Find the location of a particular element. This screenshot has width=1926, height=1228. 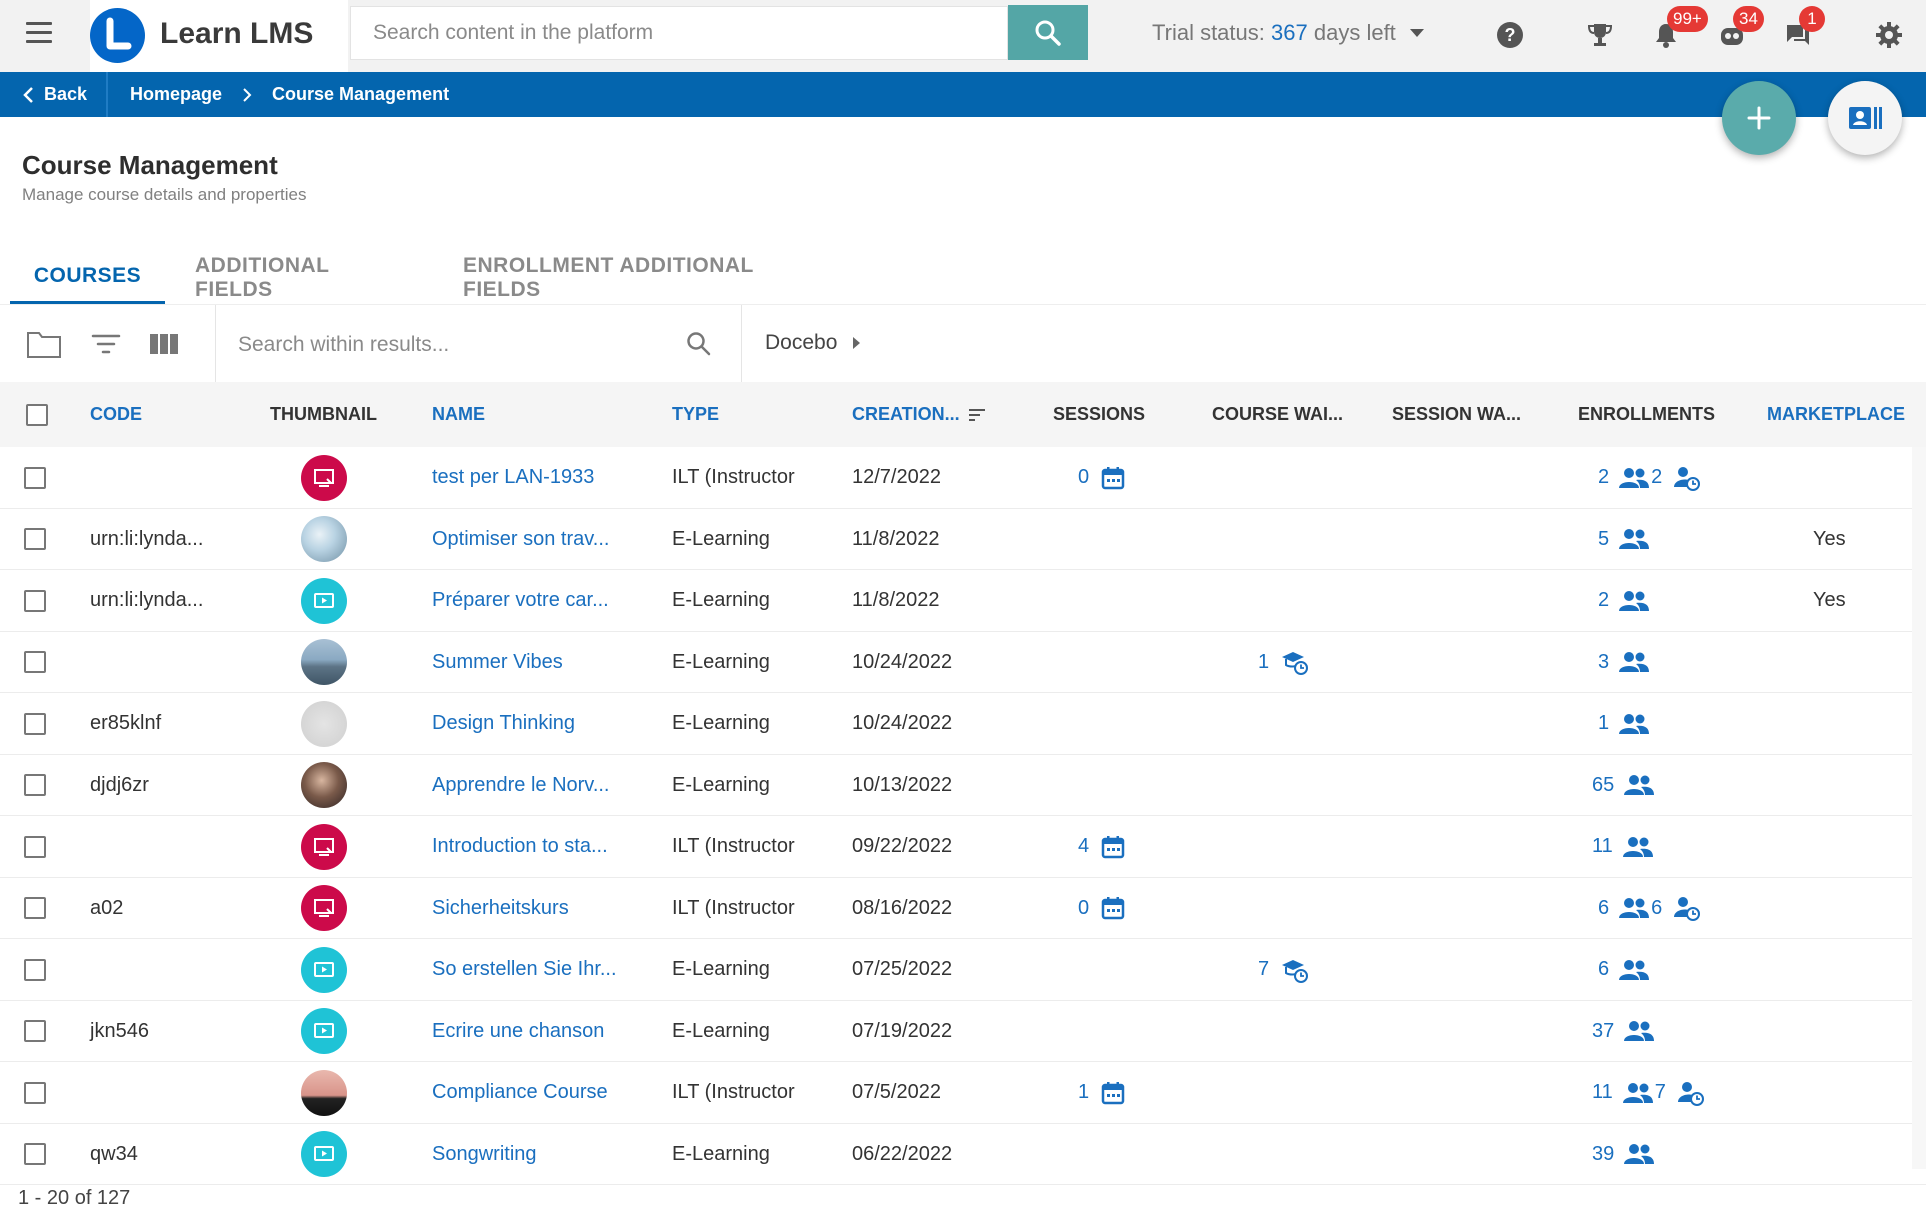

side-panel-button is located at coordinates (1865, 118).